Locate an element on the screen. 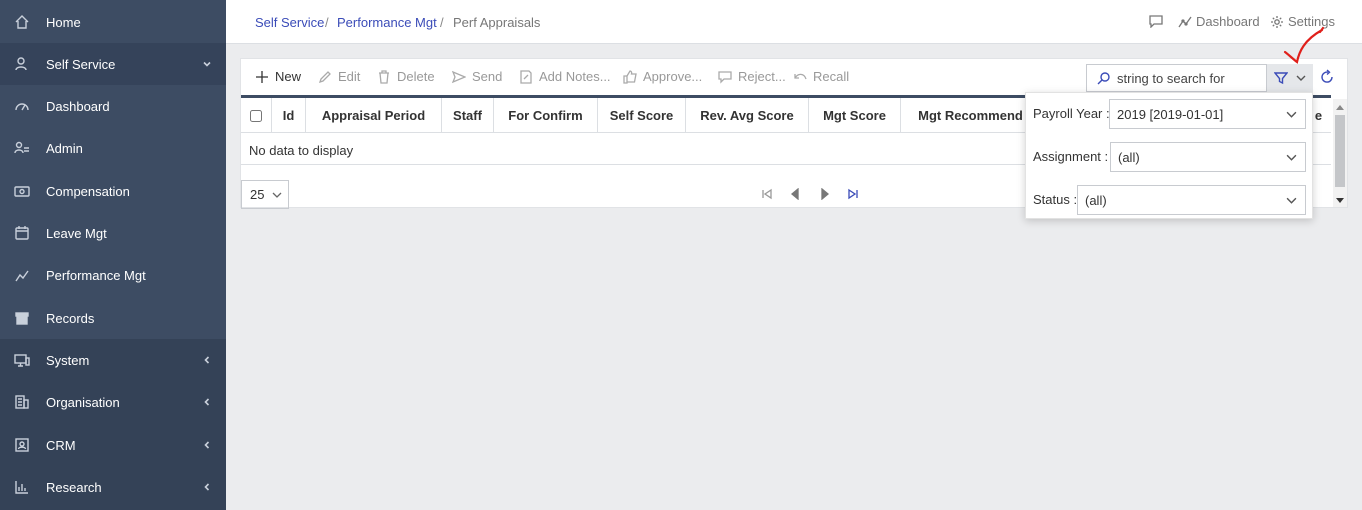  comment-icon is located at coordinates (725, 77).